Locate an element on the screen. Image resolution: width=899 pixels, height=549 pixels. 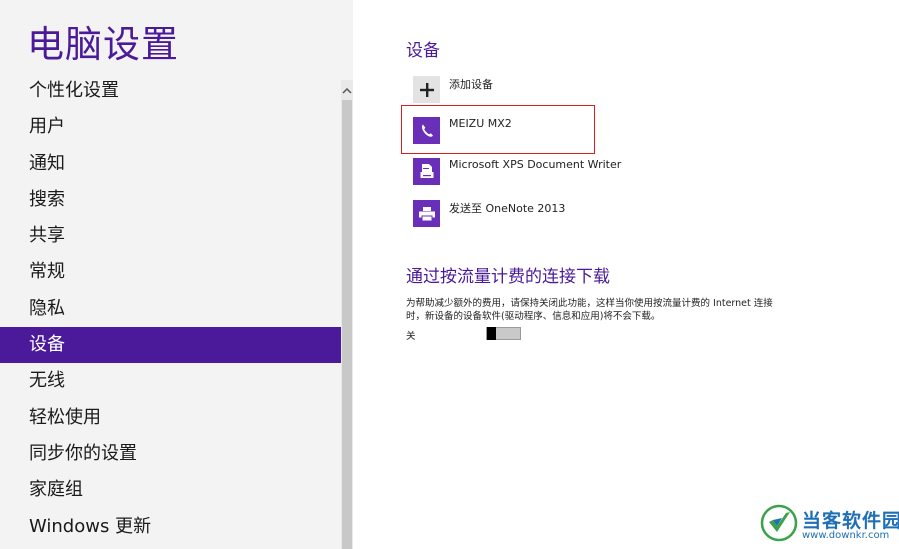
scroll-up-button is located at coordinates (347, 90).